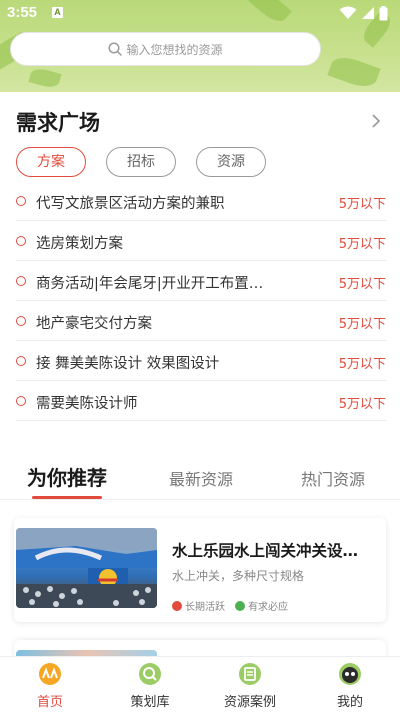 This screenshot has height=712, width=400. I want to click on demand-title: 需要美陈设计师, so click(87, 404).